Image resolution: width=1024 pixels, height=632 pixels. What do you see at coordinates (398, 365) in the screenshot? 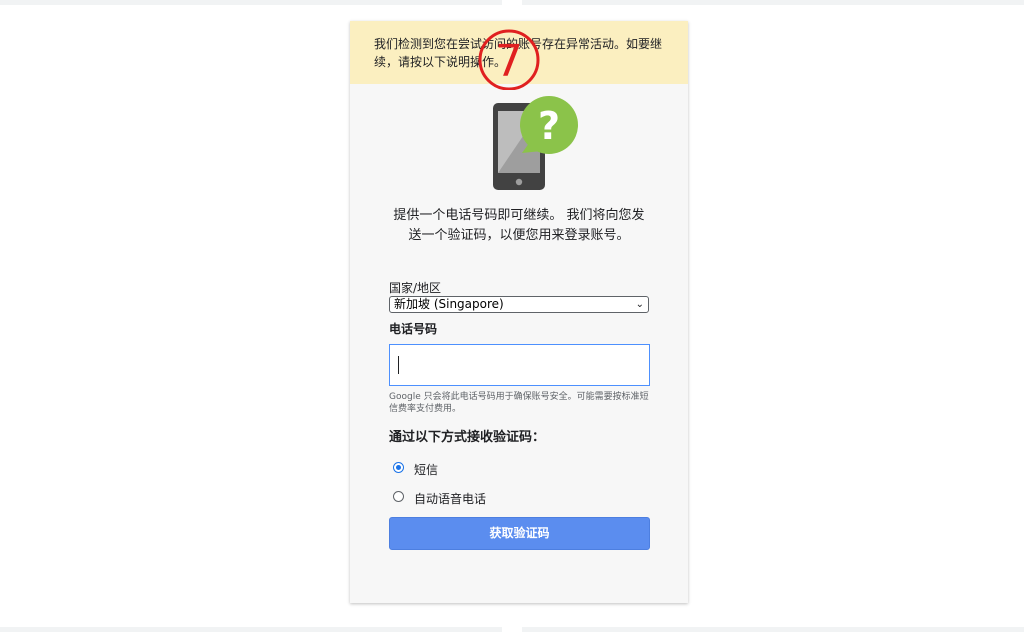
I see `text-caret` at bounding box center [398, 365].